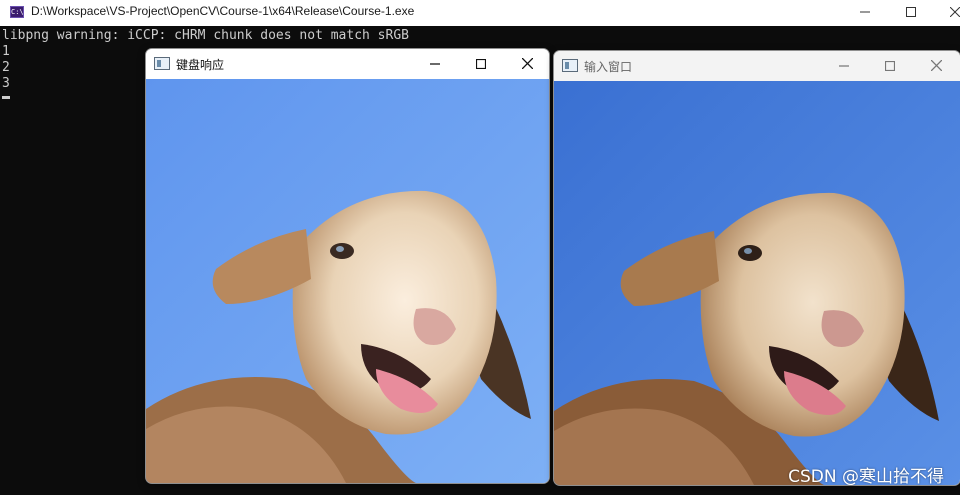  What do you see at coordinates (6, 51) in the screenshot?
I see `console-line: 1` at bounding box center [6, 51].